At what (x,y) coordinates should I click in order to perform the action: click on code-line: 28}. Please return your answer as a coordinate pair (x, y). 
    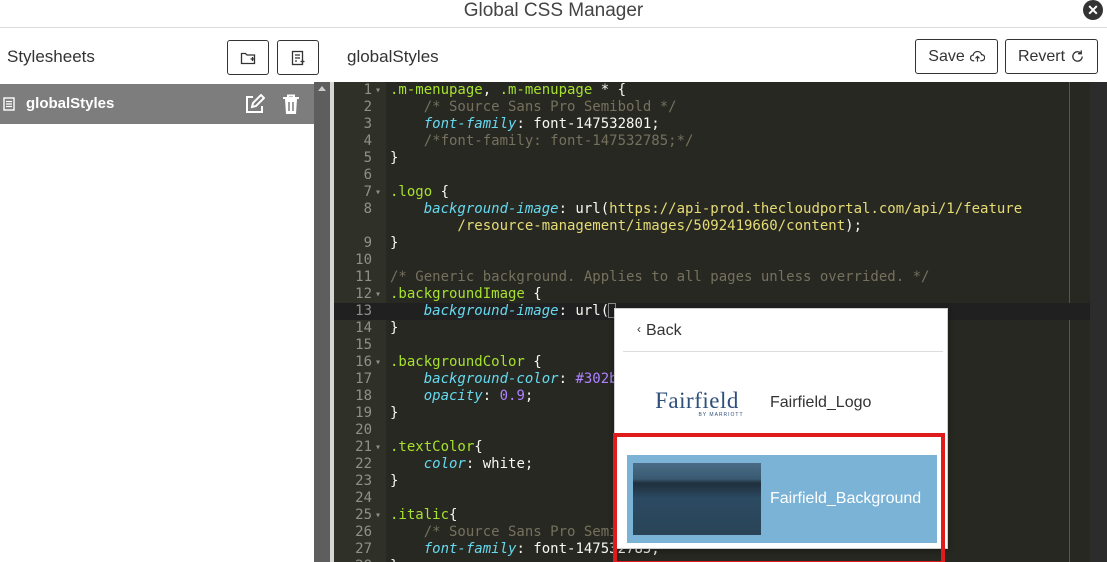
    Looking at the image, I should click on (712, 560).